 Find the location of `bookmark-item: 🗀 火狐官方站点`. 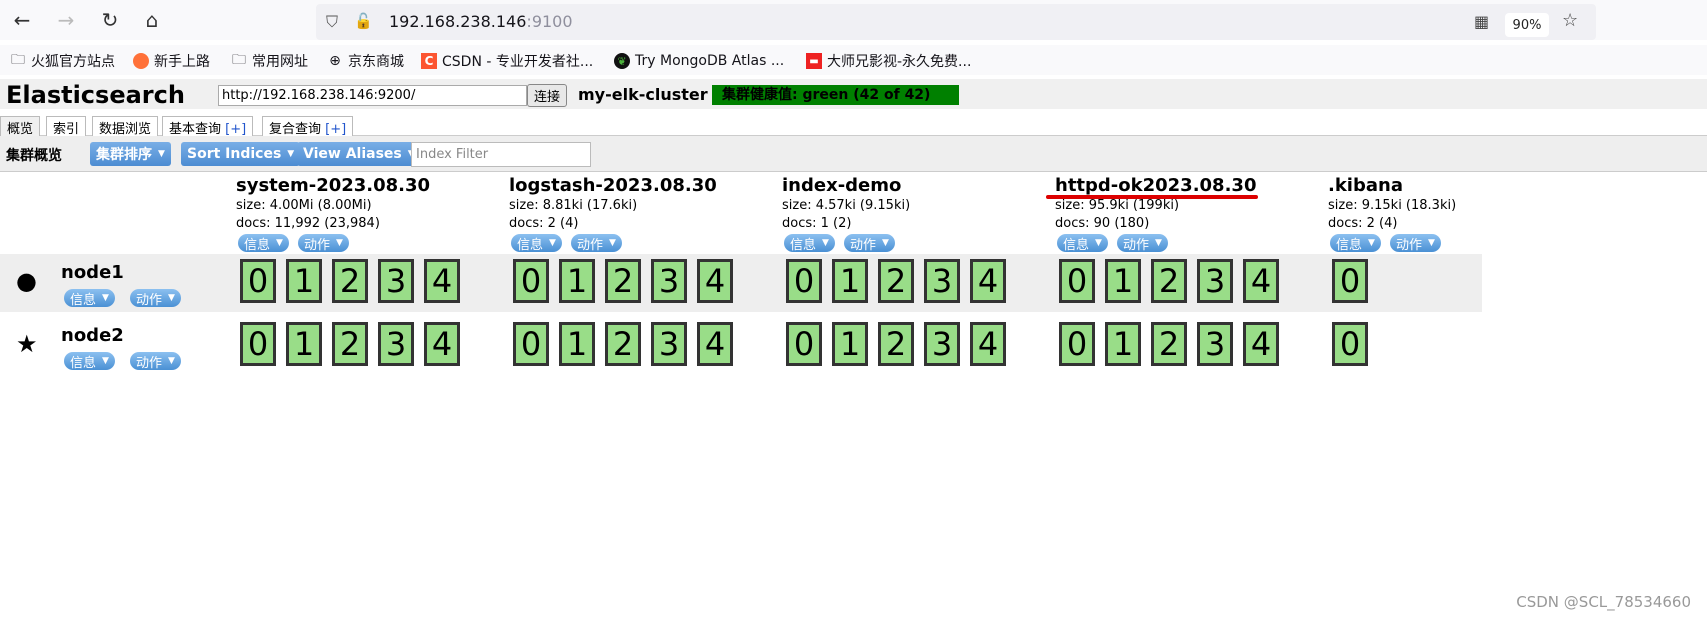

bookmark-item: 🗀 火狐官方站点 is located at coordinates (62, 61).